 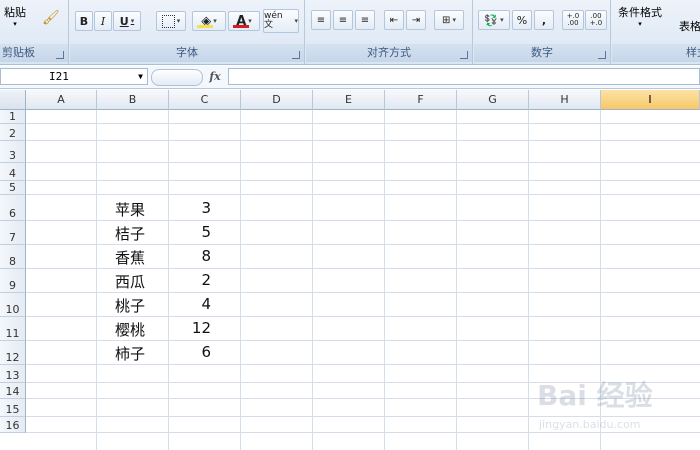 I want to click on row-header-1: 1, so click(x=13, y=117).